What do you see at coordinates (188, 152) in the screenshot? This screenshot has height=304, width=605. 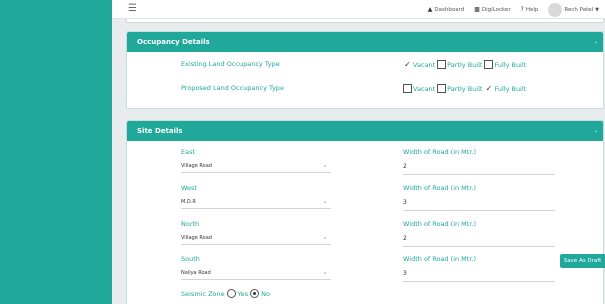 I see `east-label: East` at bounding box center [188, 152].